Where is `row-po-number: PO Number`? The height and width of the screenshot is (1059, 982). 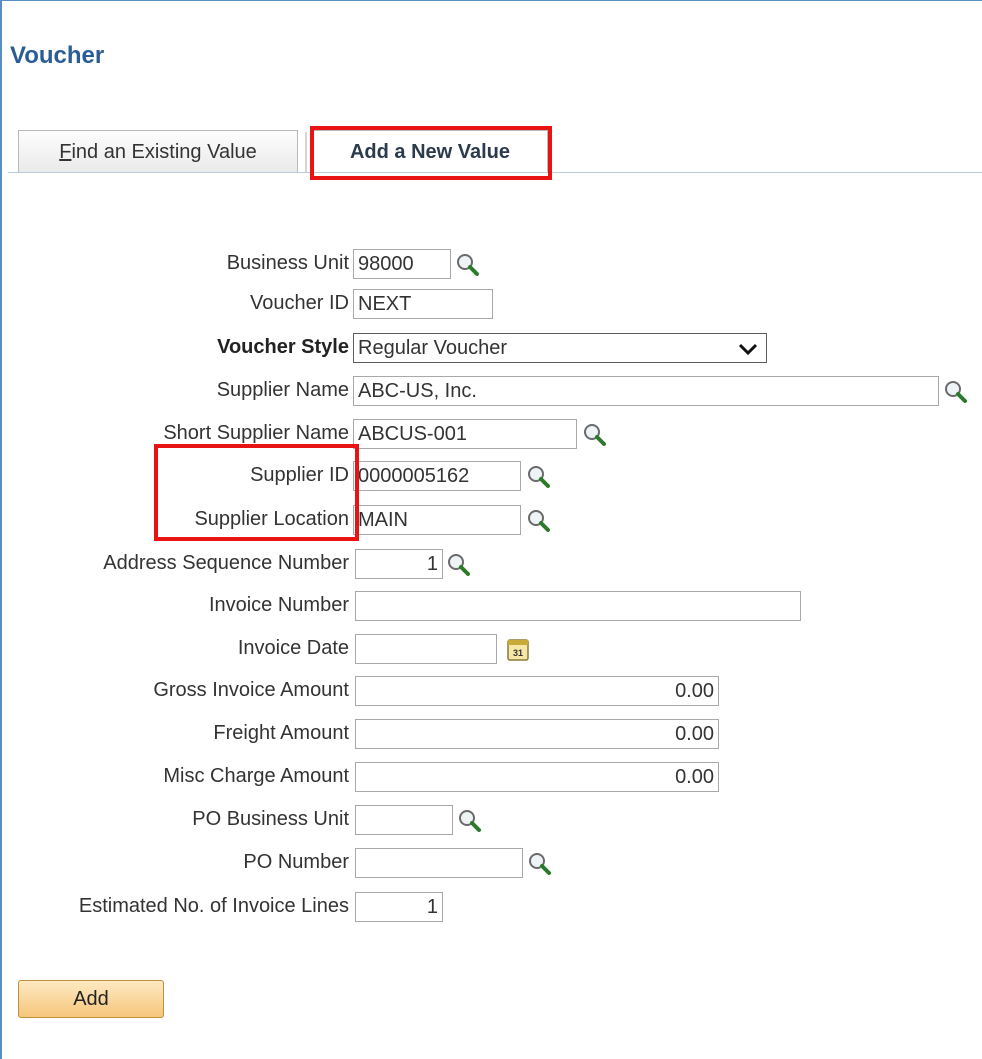 row-po-number: PO Number is located at coordinates (491, 862).